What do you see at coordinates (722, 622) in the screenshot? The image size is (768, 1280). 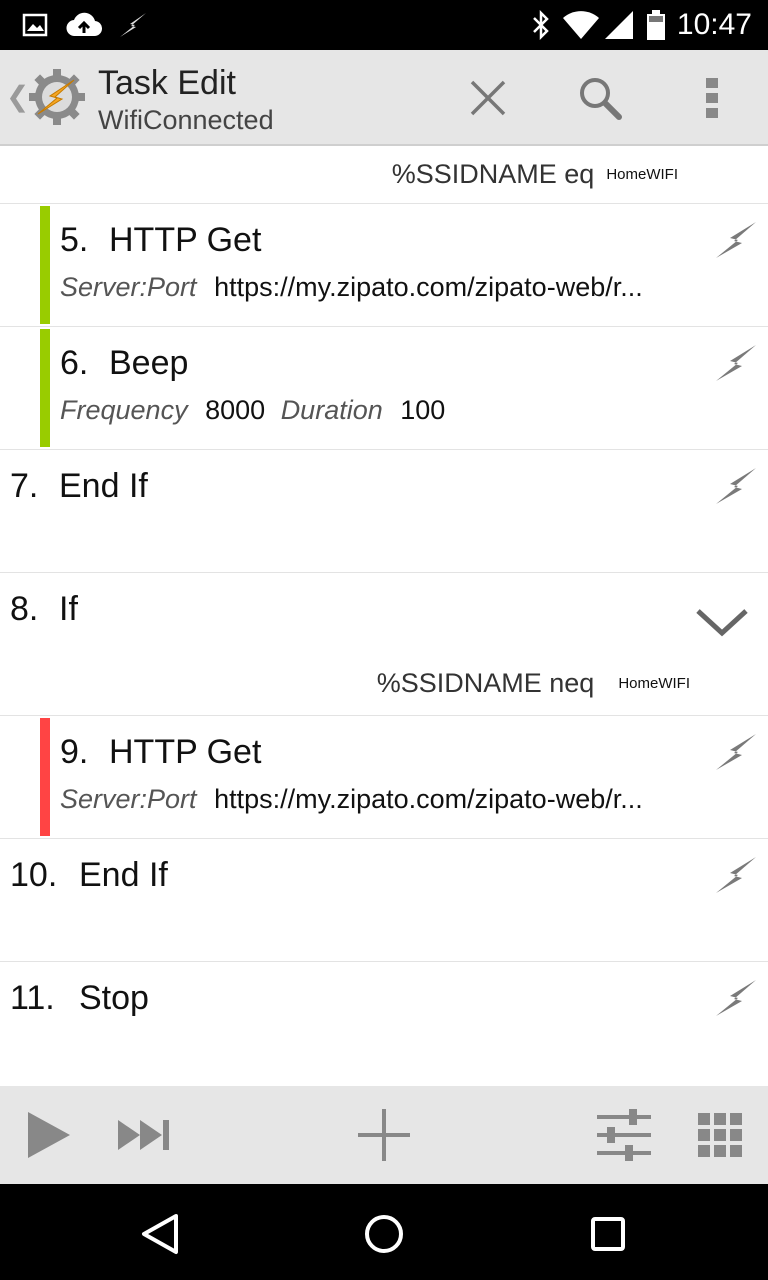 I see `chevron-down-icon` at bounding box center [722, 622].